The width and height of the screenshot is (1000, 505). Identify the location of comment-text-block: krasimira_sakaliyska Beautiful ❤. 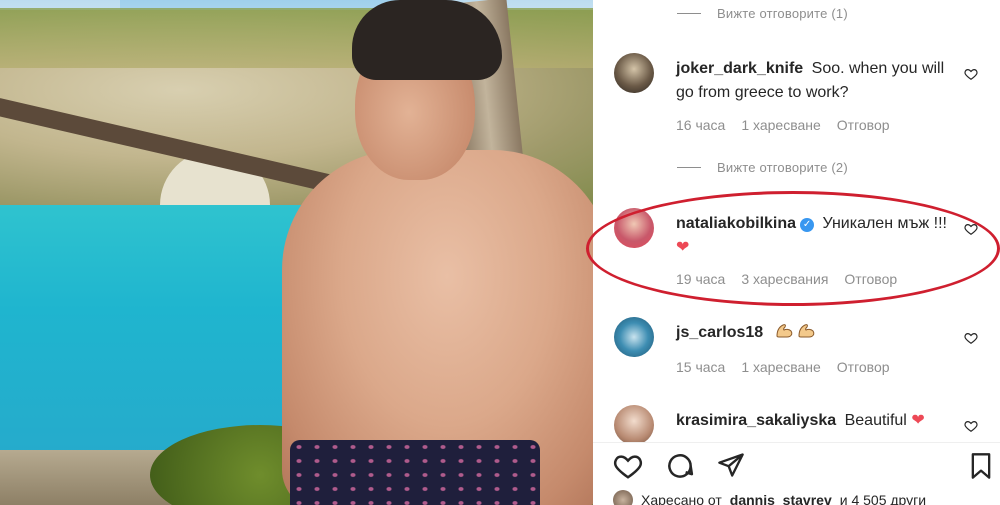
(819, 421).